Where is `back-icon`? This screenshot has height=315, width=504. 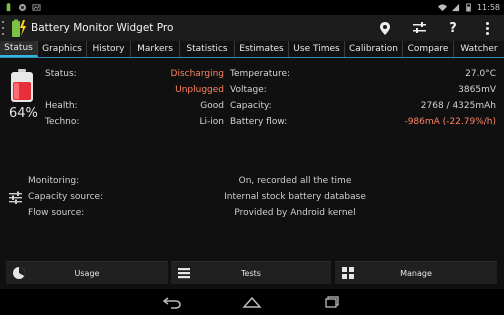 back-icon is located at coordinates (172, 302).